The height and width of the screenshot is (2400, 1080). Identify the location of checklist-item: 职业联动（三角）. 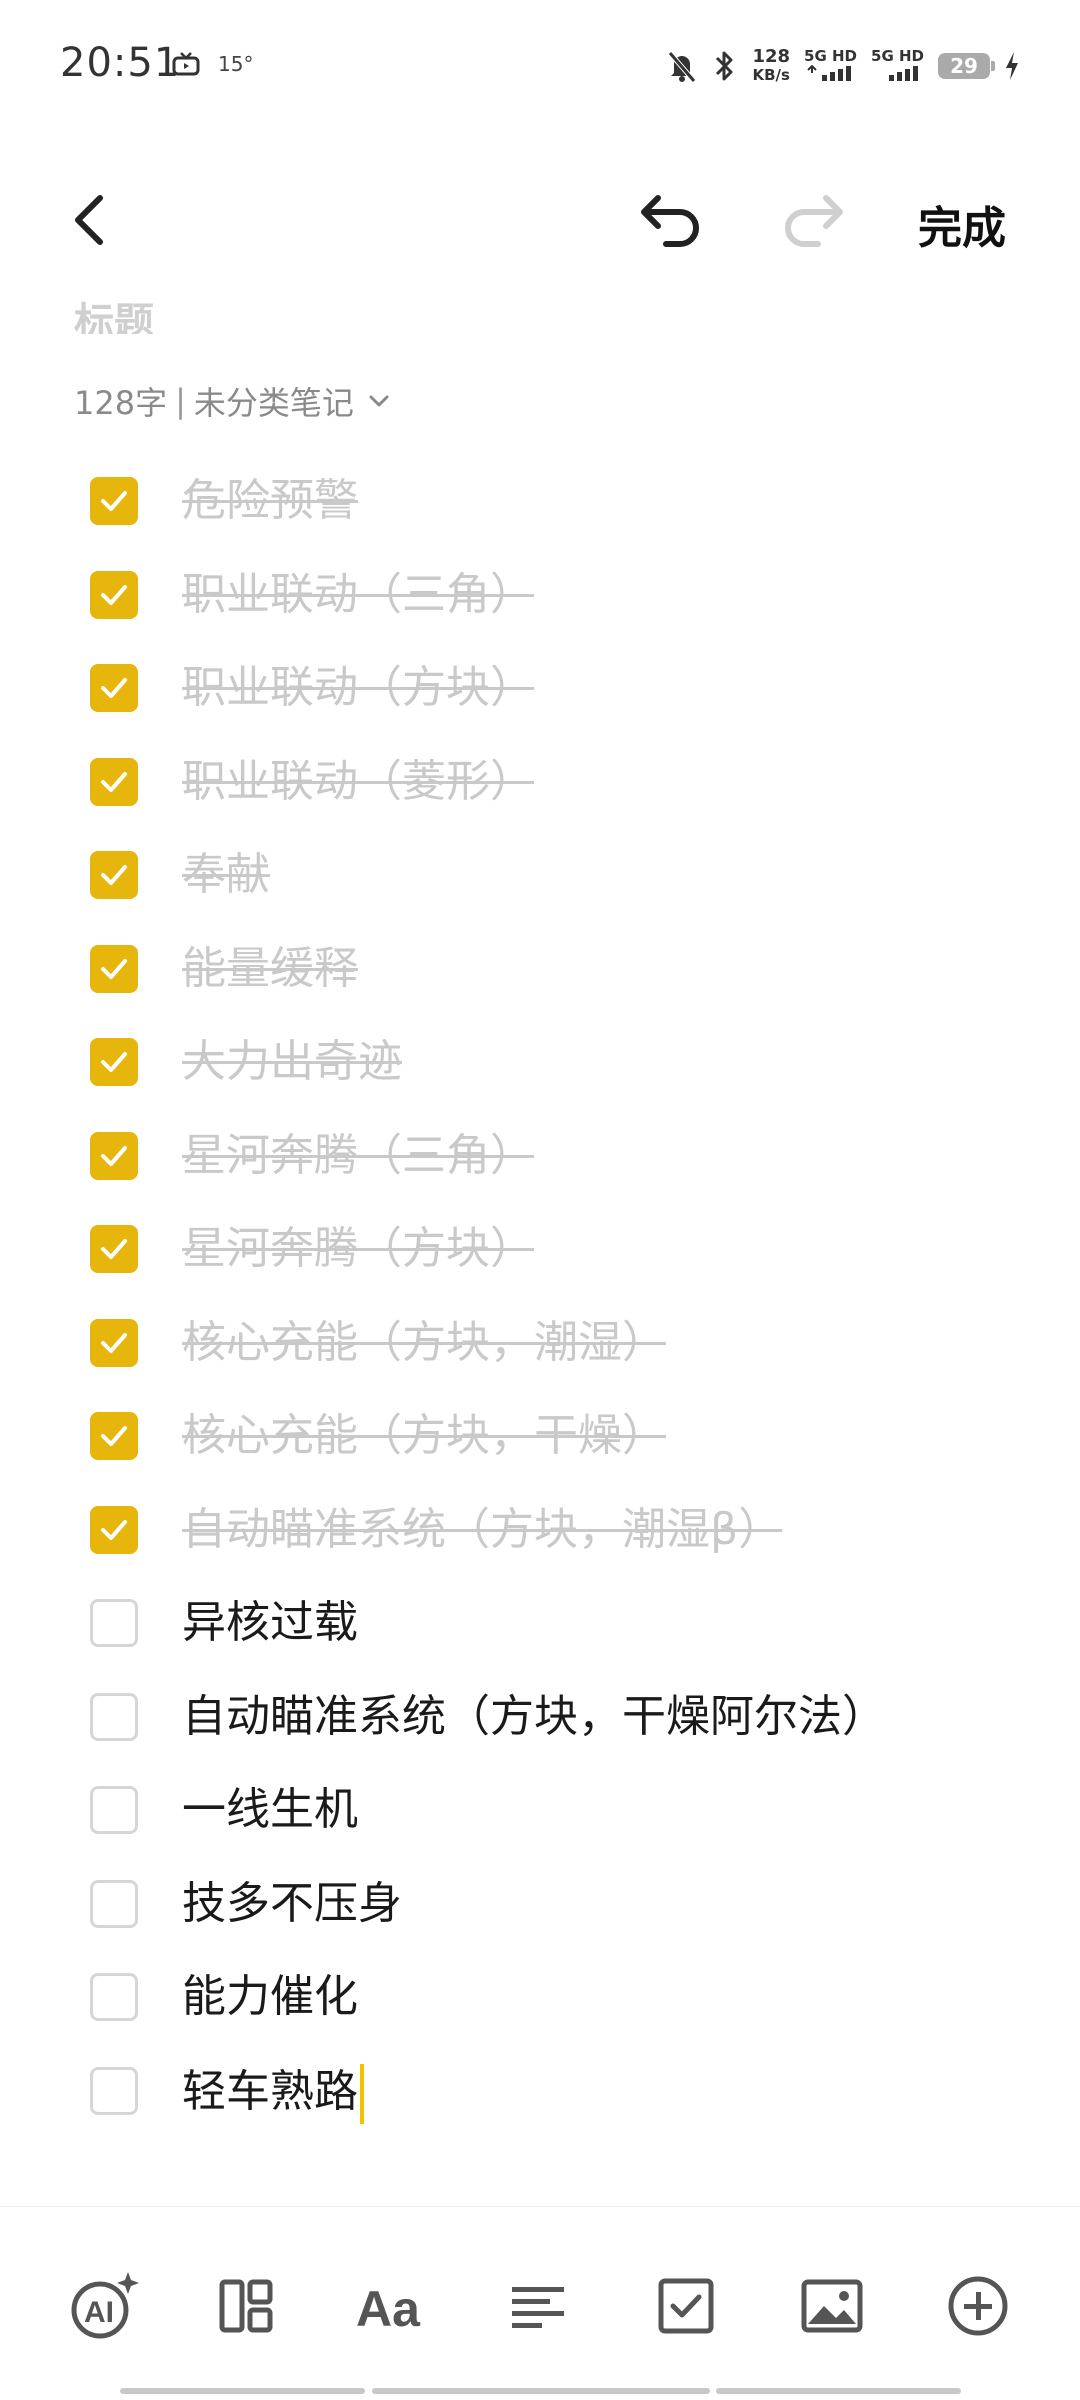
(540, 595).